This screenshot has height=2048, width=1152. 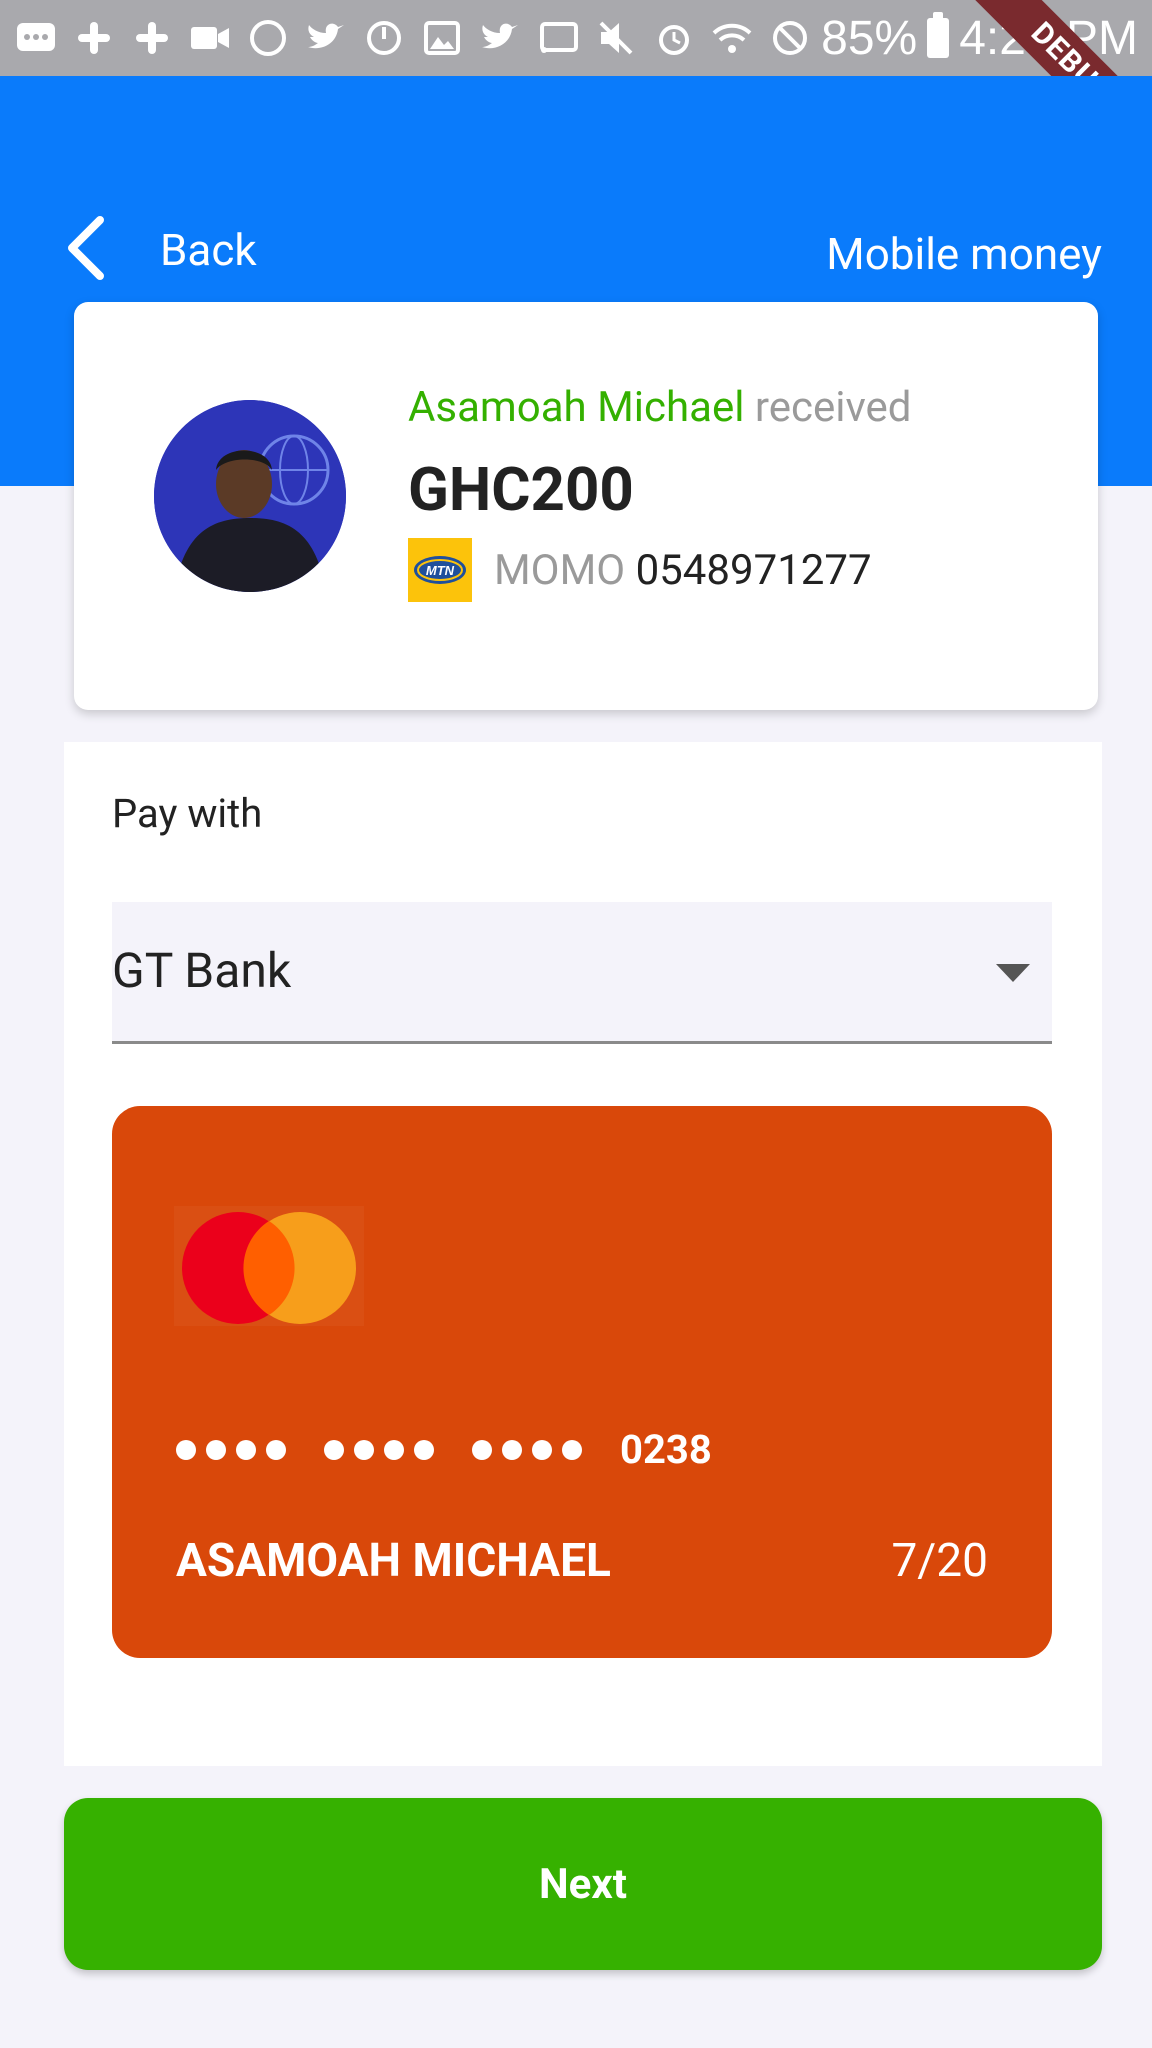 I want to click on bank-select: GT Bank, so click(x=582, y=973).